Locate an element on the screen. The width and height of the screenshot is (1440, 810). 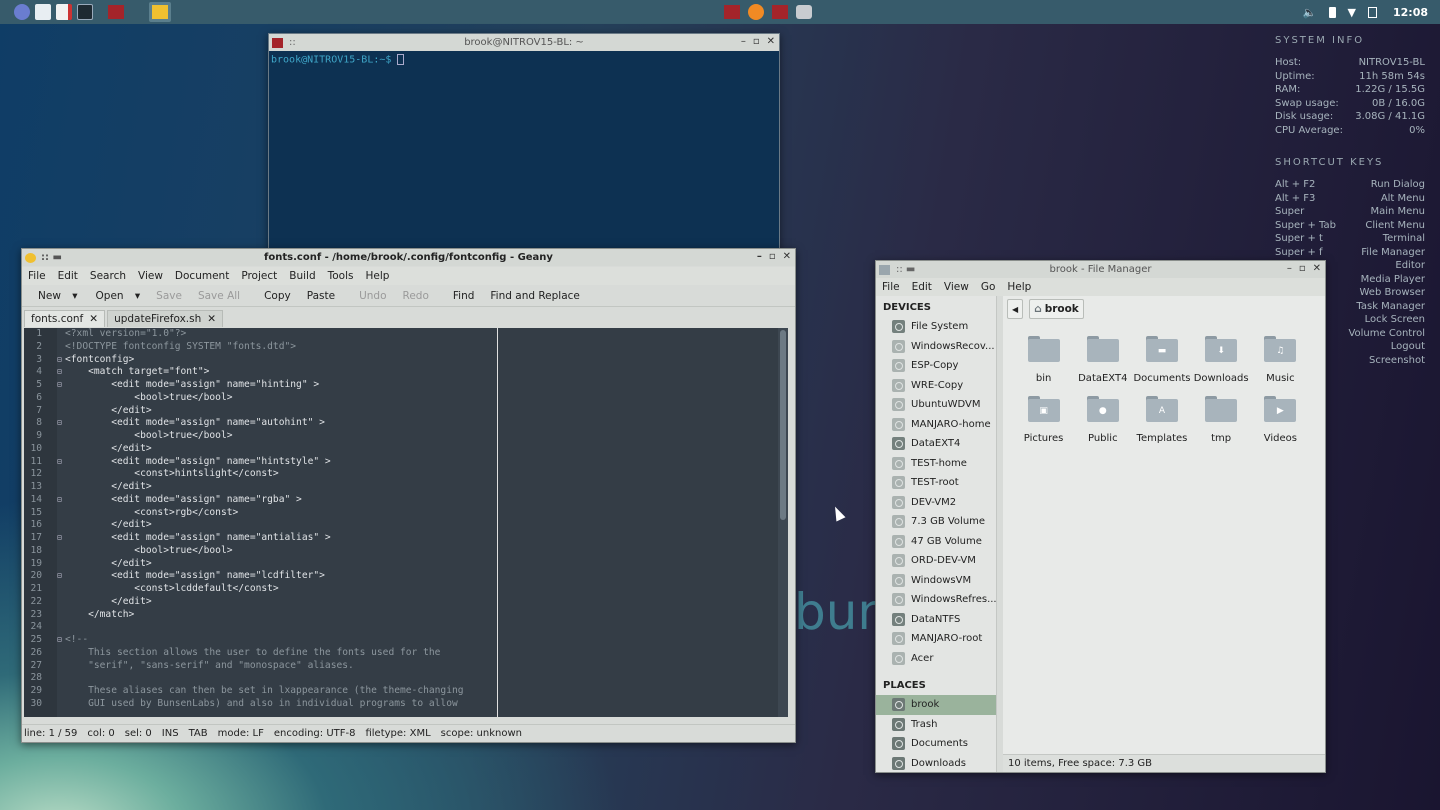
file-item: tmp is located at coordinates (1221, 420).